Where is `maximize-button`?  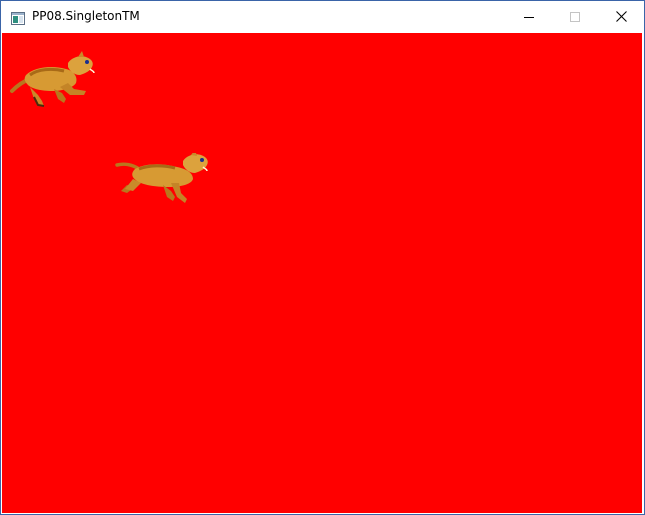 maximize-button is located at coordinates (575, 16).